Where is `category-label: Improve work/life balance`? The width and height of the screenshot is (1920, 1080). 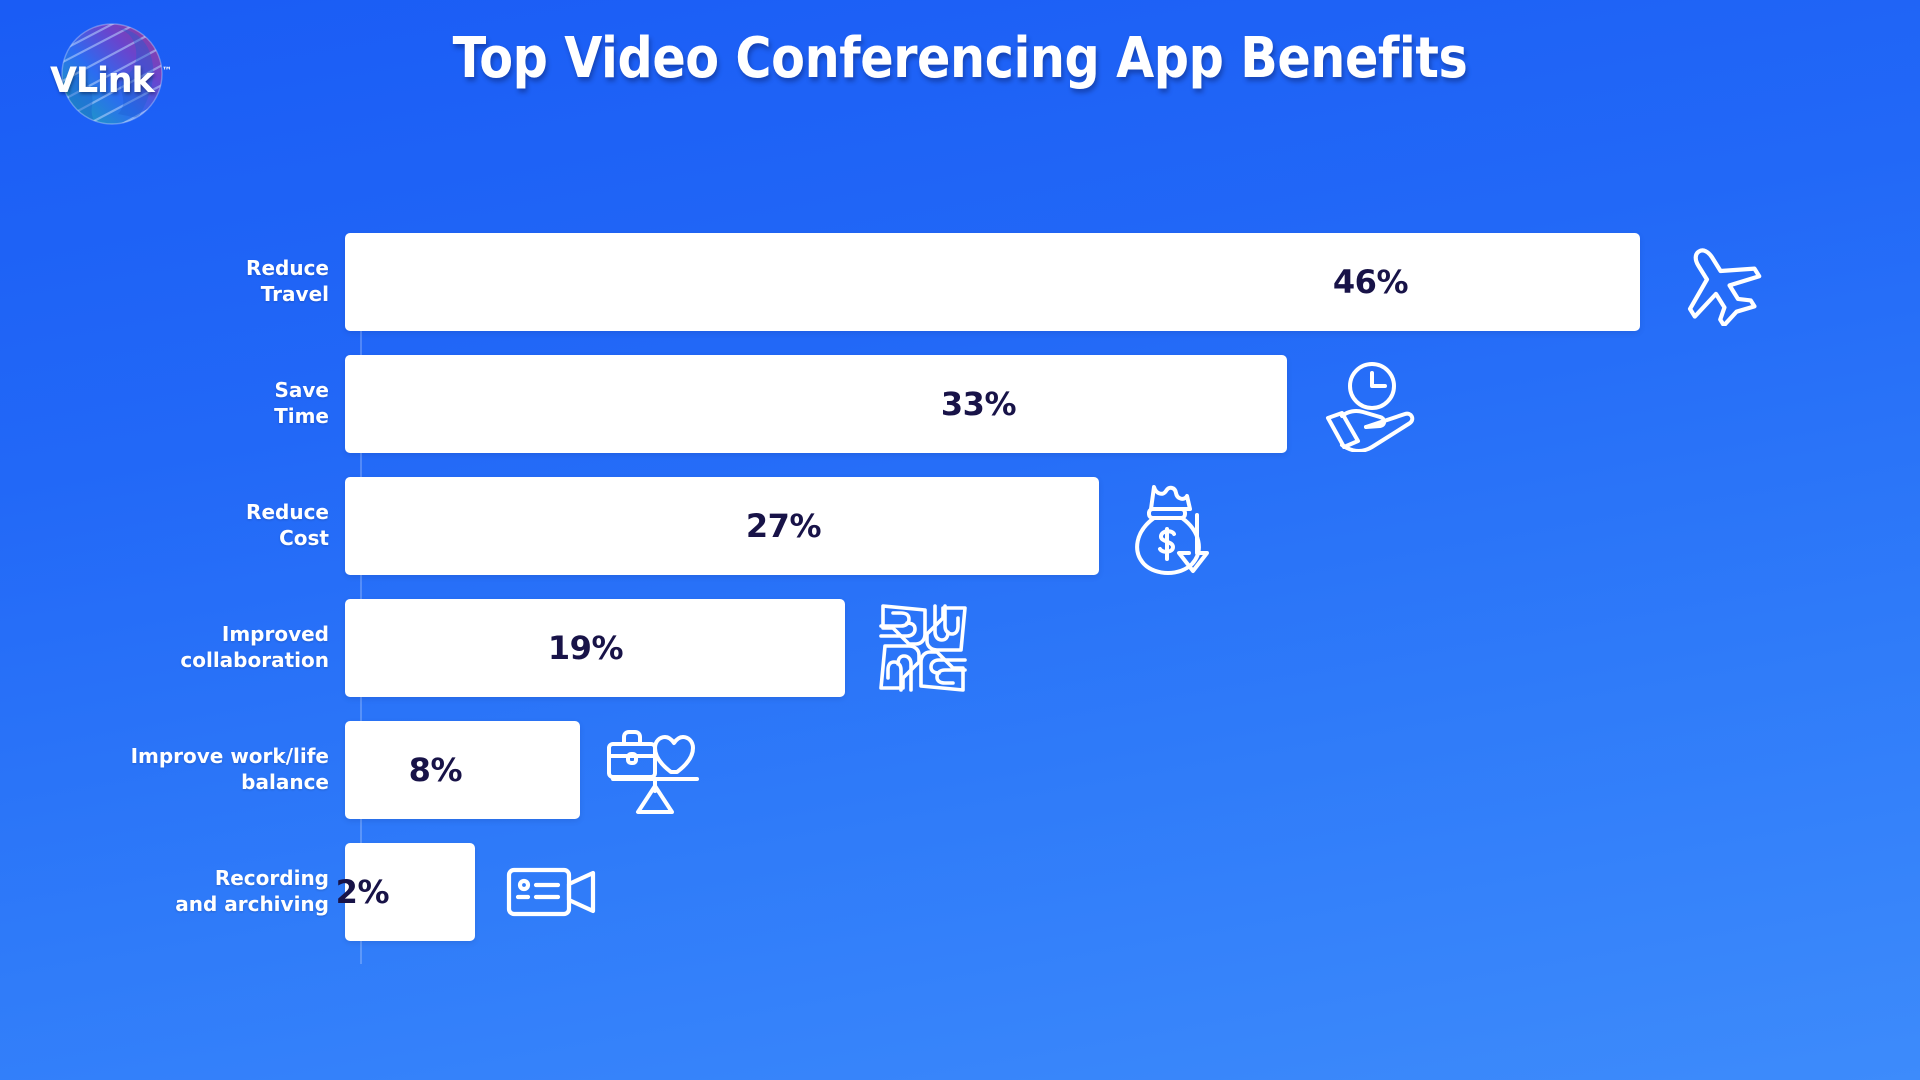
category-label: Improve work/life balance is located at coordinates (172, 769).